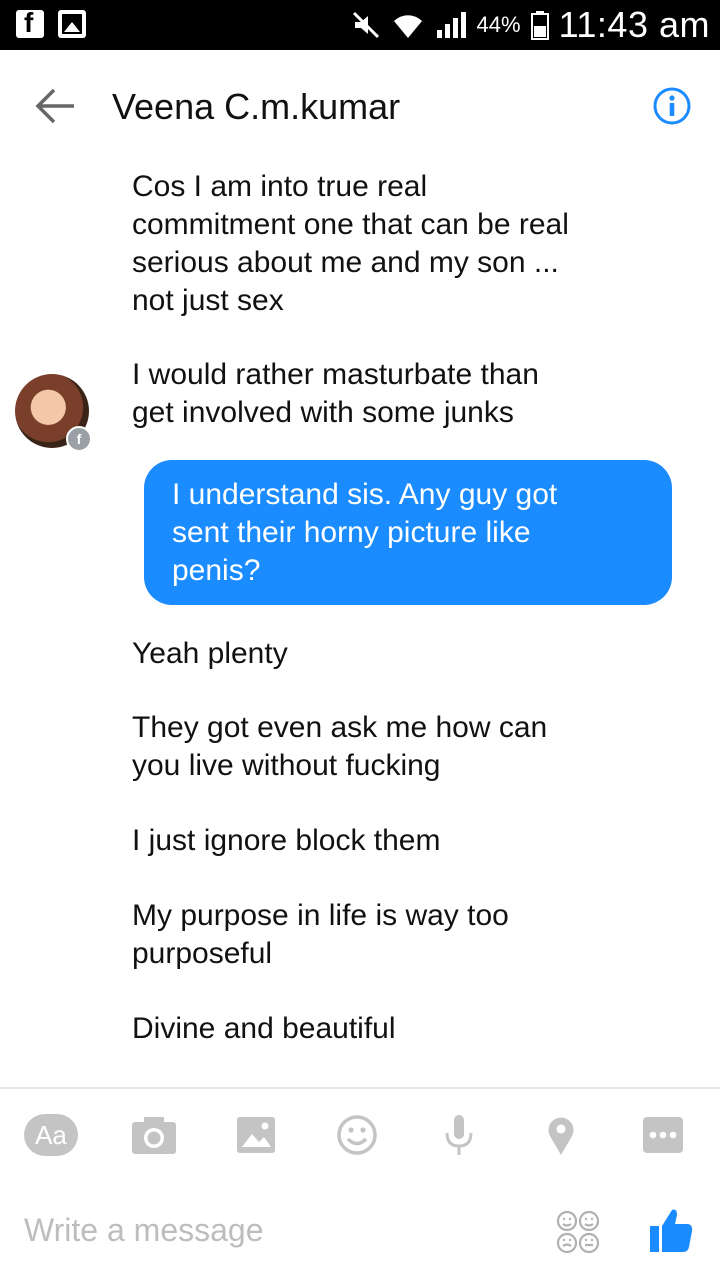  I want to click on message-line: I just ignore block them, so click(286, 840).